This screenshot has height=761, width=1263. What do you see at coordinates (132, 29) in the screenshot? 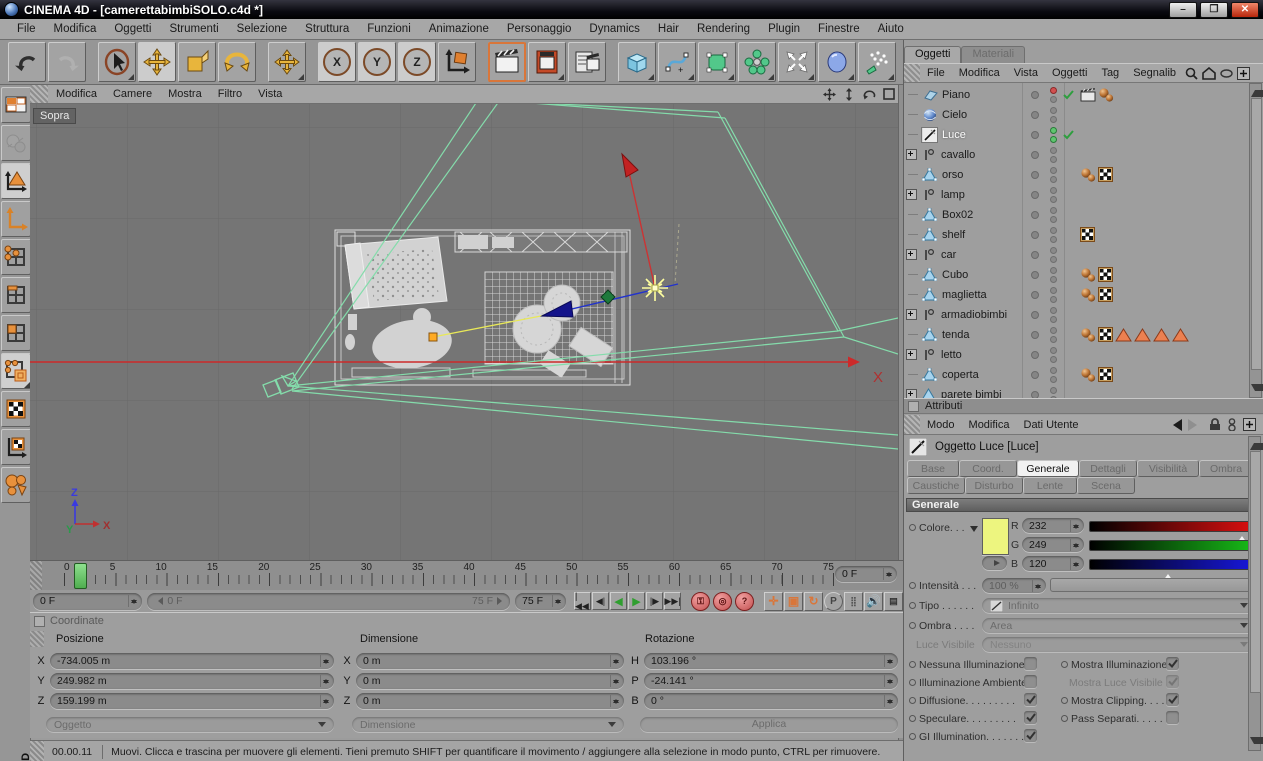
I see `menu-oggetti: Oggetti` at bounding box center [132, 29].